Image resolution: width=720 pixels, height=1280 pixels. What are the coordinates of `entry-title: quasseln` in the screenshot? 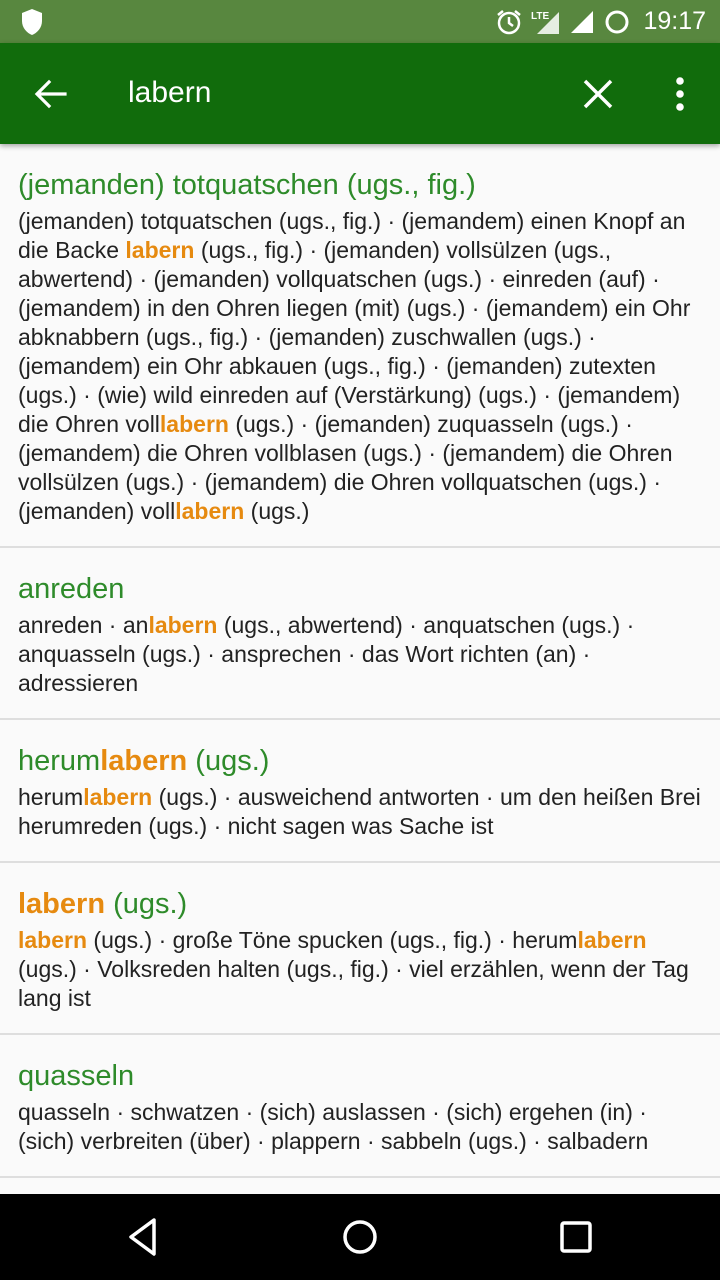 It's located at (76, 1076).